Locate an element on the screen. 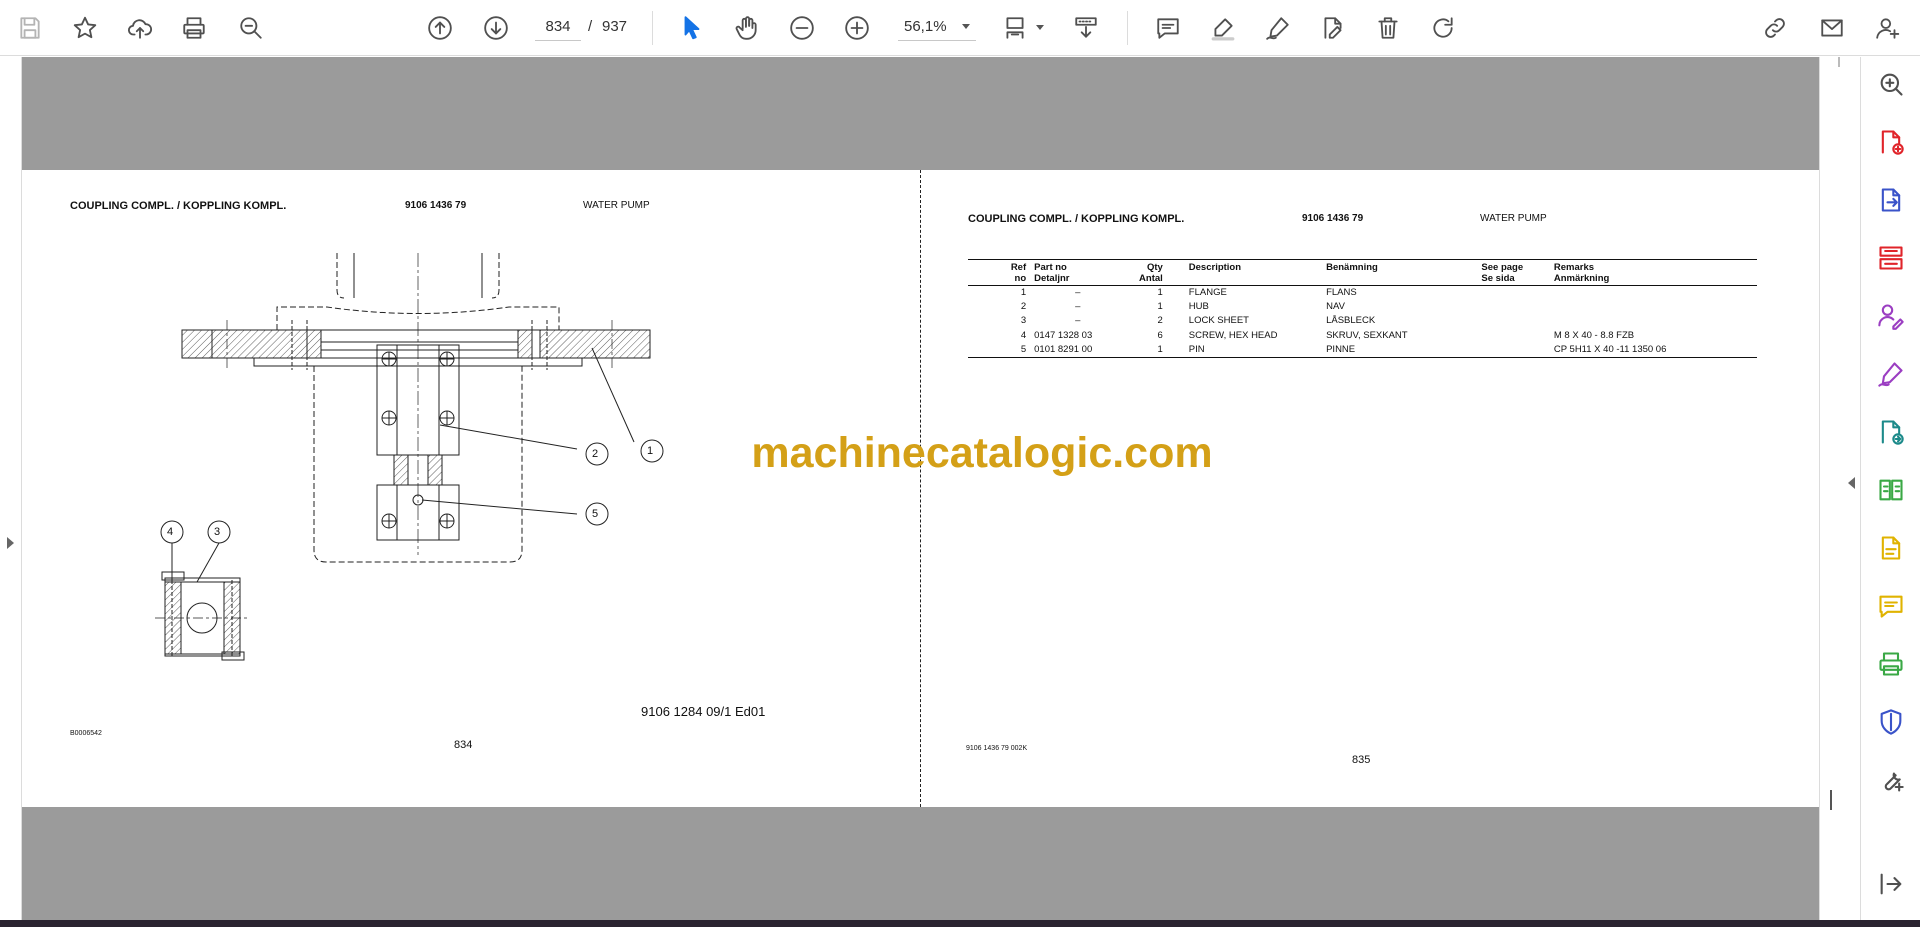  share-link-icon is located at coordinates (1775, 28).